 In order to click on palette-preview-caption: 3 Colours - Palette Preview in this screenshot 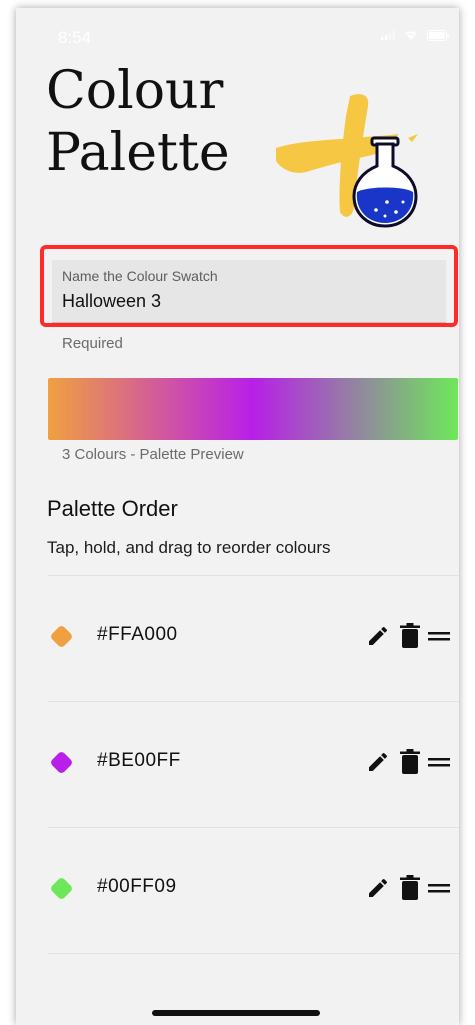, I will do `click(153, 454)`.